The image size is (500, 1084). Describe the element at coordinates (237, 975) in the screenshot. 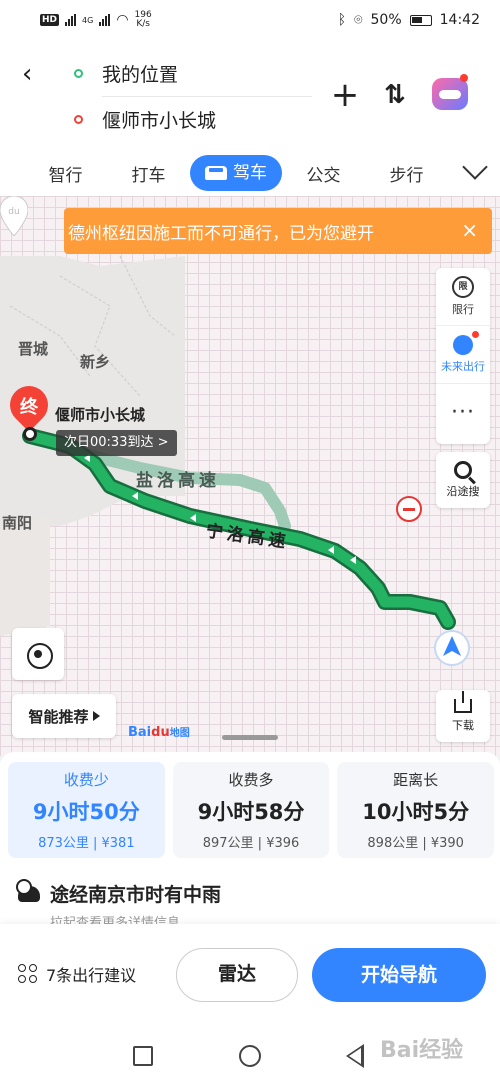

I see `radar-button: 雷达` at that location.